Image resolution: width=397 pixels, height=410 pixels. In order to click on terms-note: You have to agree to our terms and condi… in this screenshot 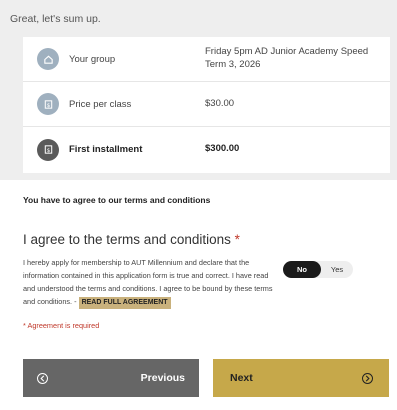, I will do `click(117, 200)`.